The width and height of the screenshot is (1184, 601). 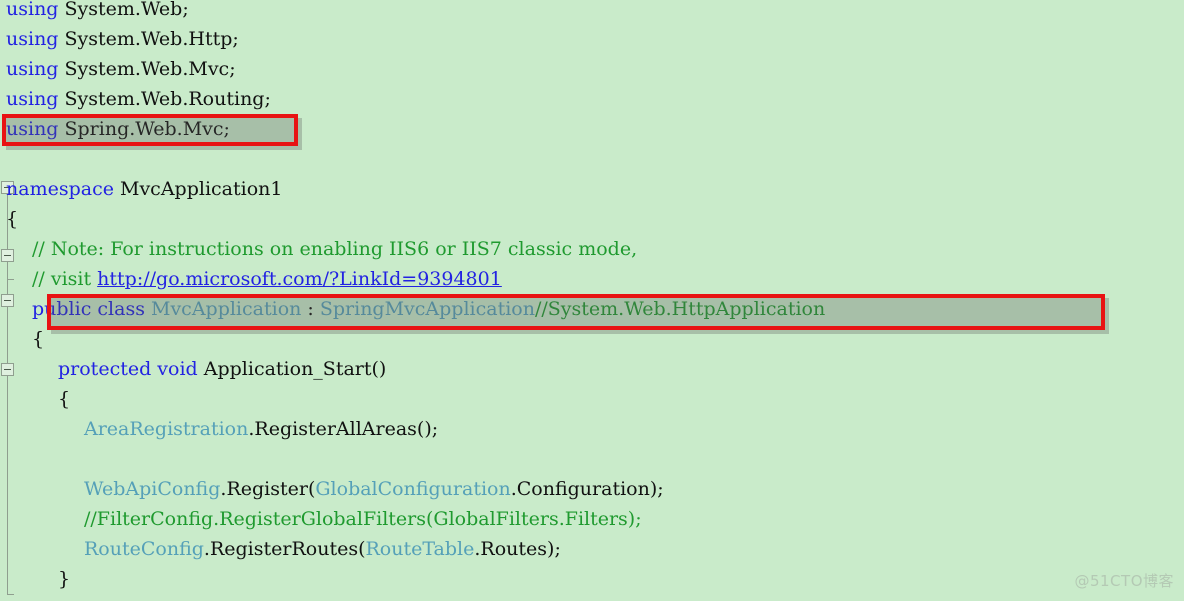 What do you see at coordinates (147, 69) in the screenshot?
I see `code-token-plain: System.Web.Mvc;` at bounding box center [147, 69].